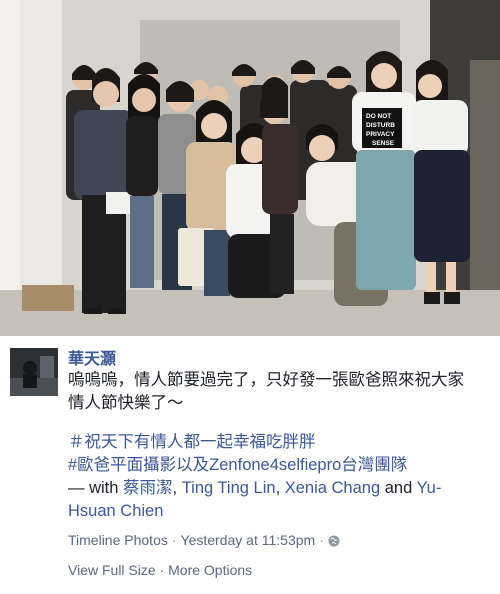 Image resolution: width=500 pixels, height=594 pixels. I want to click on photo-actions: View Full Size · More Options, so click(160, 570).